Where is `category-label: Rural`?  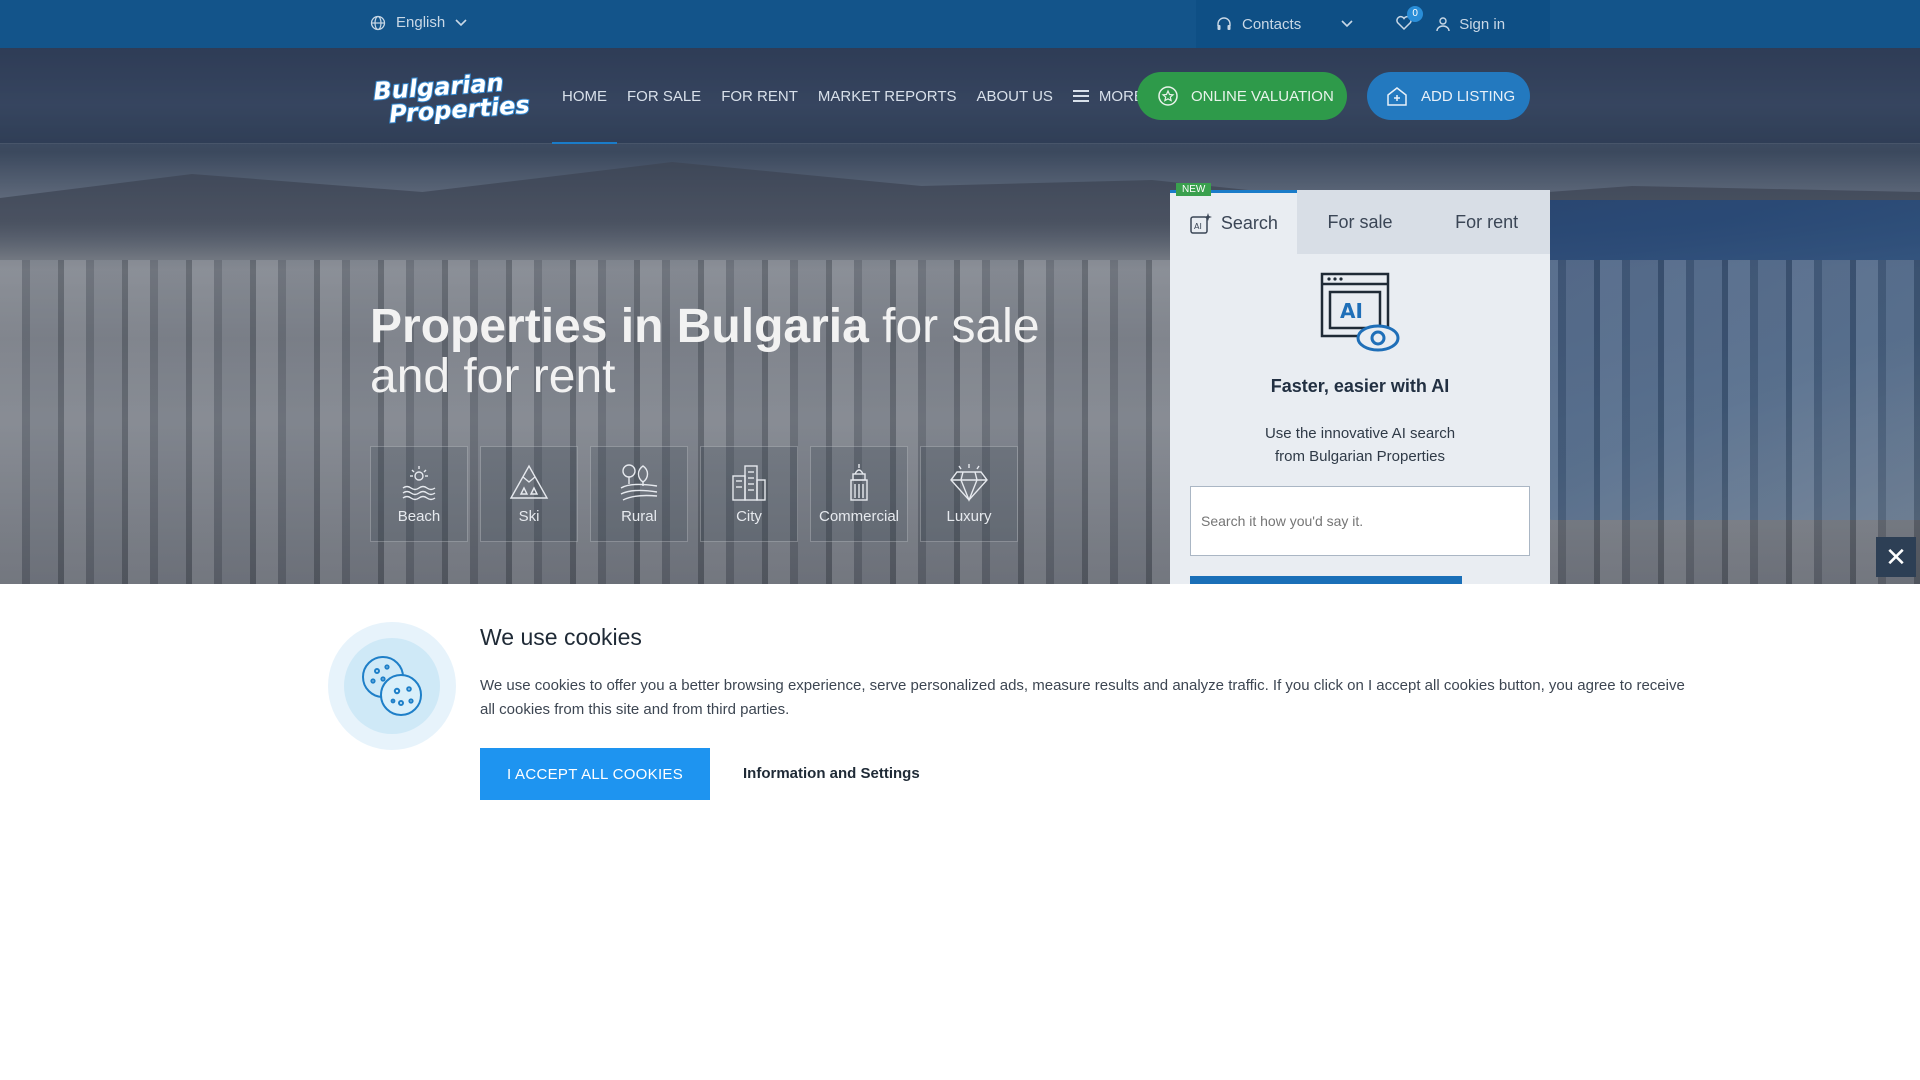 category-label: Rural is located at coordinates (639, 516).